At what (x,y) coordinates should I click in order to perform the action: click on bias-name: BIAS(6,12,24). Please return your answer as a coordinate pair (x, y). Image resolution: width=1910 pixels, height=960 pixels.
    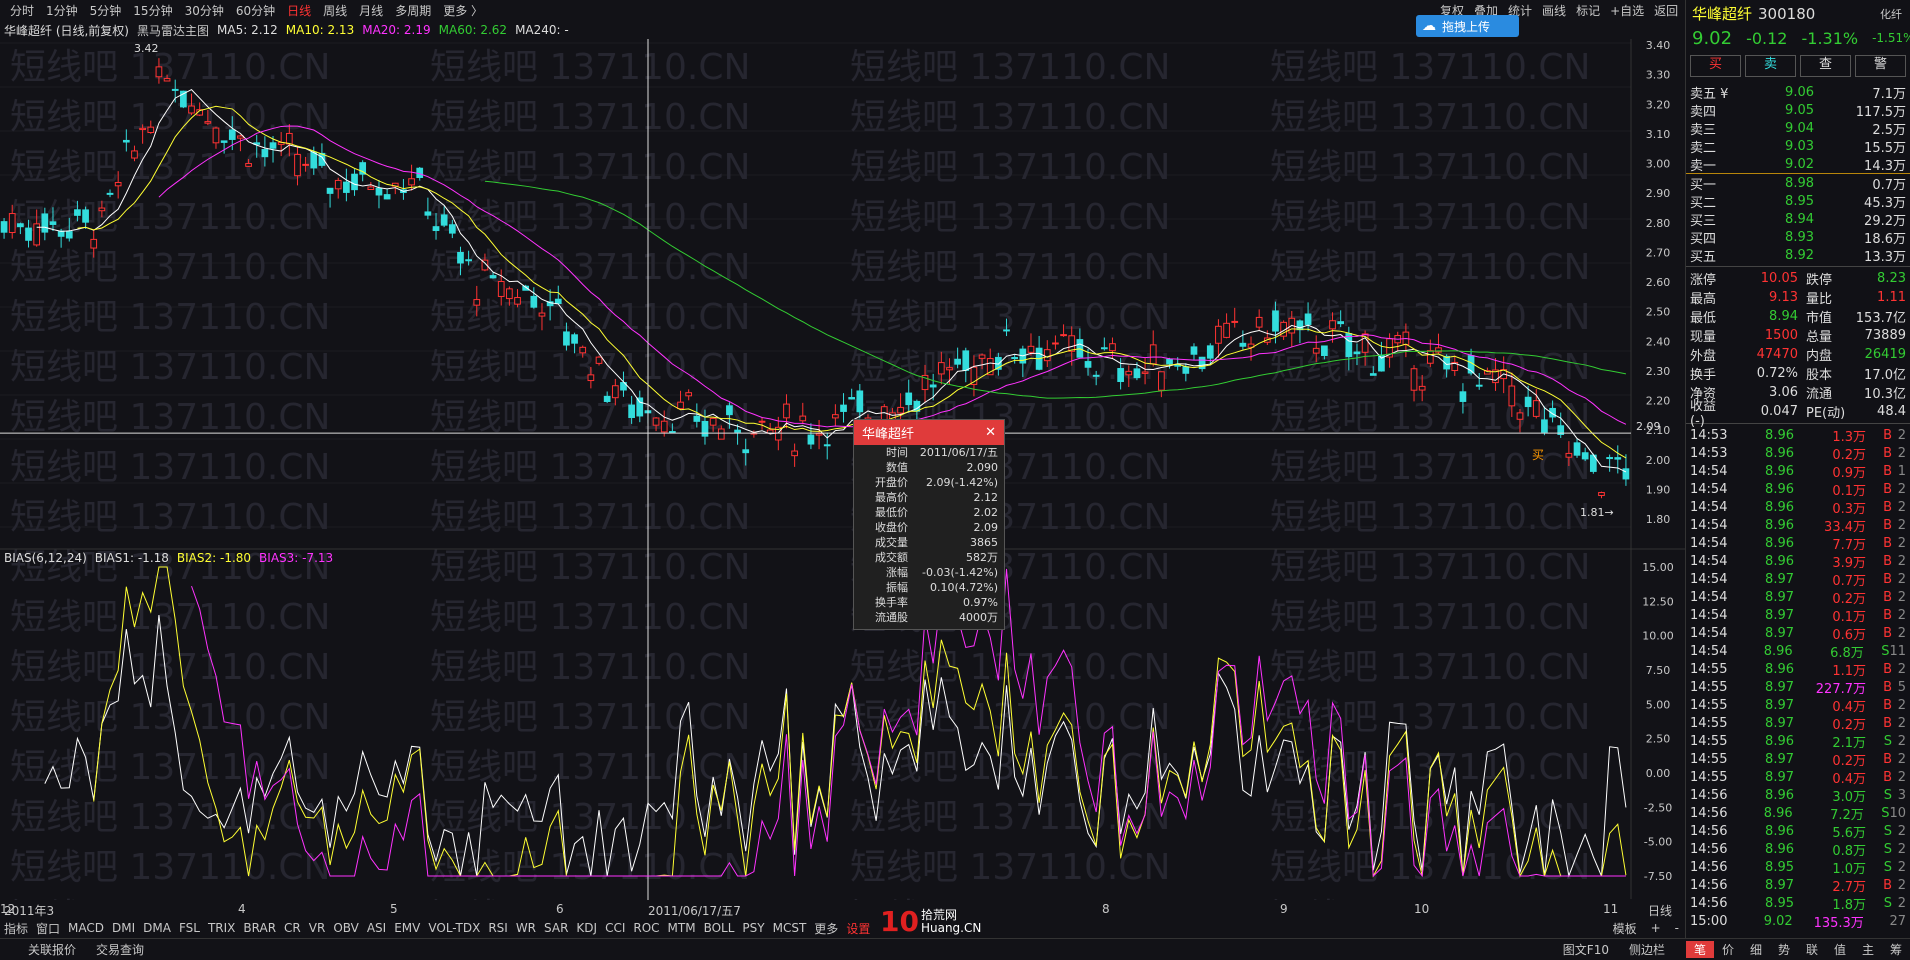
    Looking at the image, I should click on (45, 558).